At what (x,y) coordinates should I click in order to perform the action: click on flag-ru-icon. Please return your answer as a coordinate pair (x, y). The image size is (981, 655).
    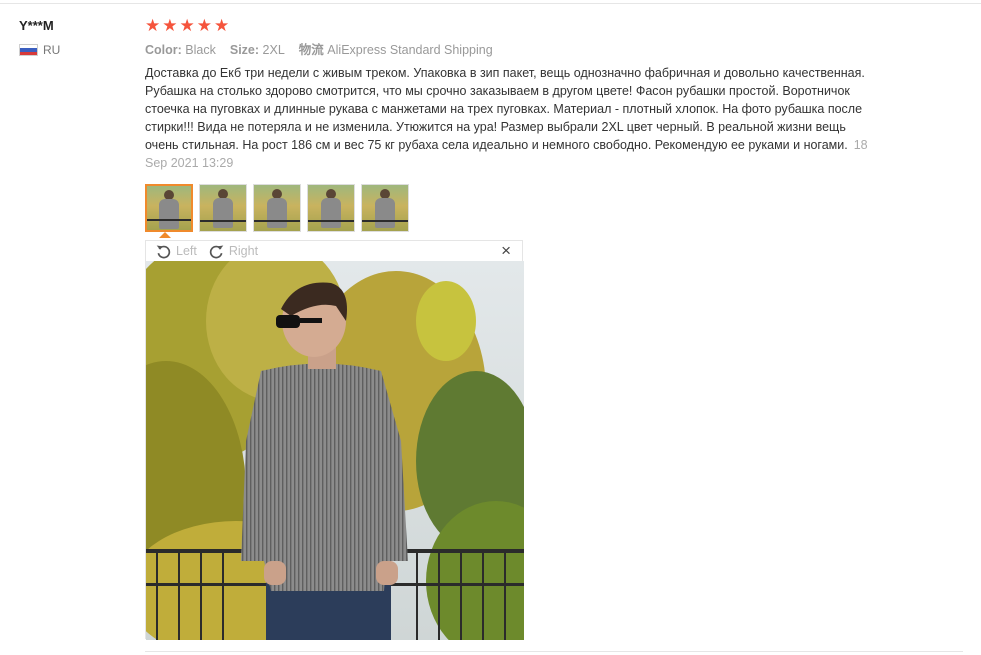
    Looking at the image, I should click on (28, 50).